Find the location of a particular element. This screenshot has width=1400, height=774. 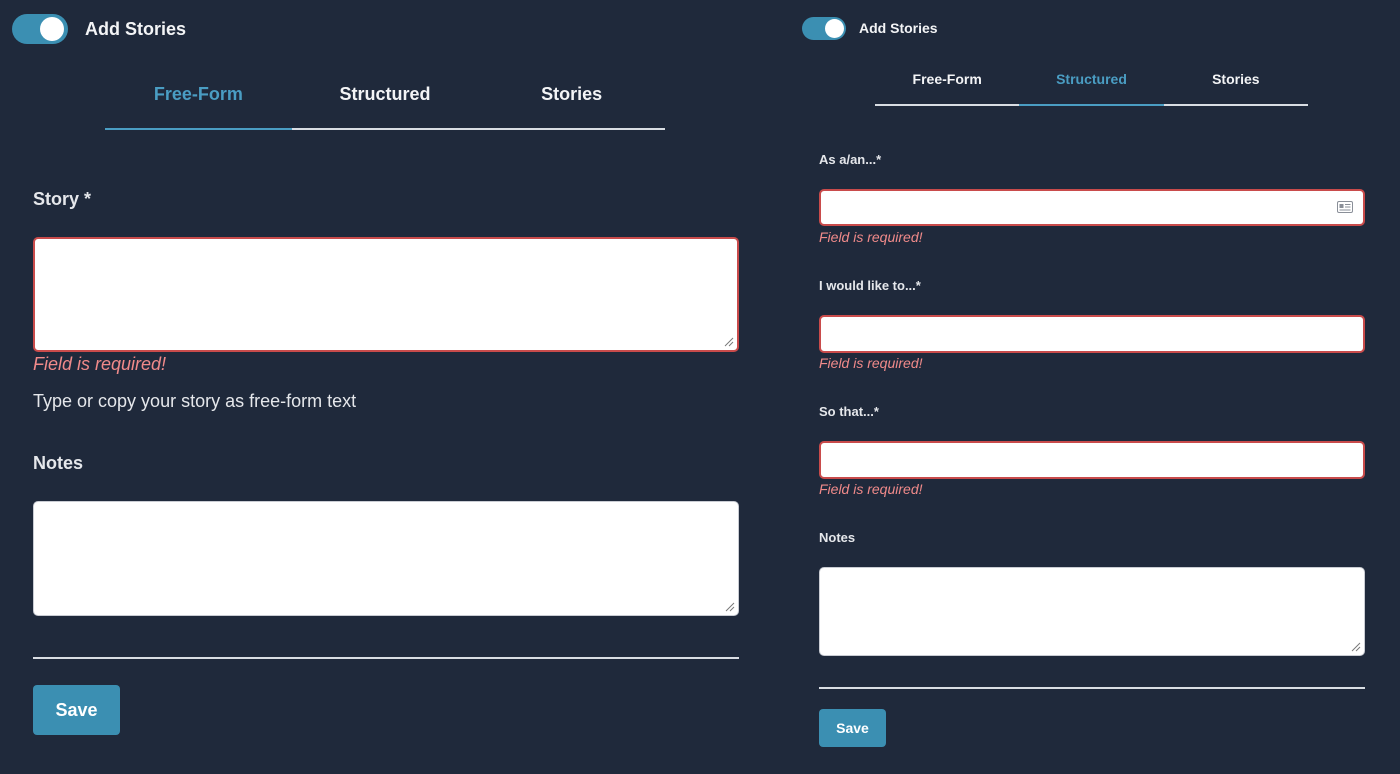

as-a-input is located at coordinates (1092, 207).